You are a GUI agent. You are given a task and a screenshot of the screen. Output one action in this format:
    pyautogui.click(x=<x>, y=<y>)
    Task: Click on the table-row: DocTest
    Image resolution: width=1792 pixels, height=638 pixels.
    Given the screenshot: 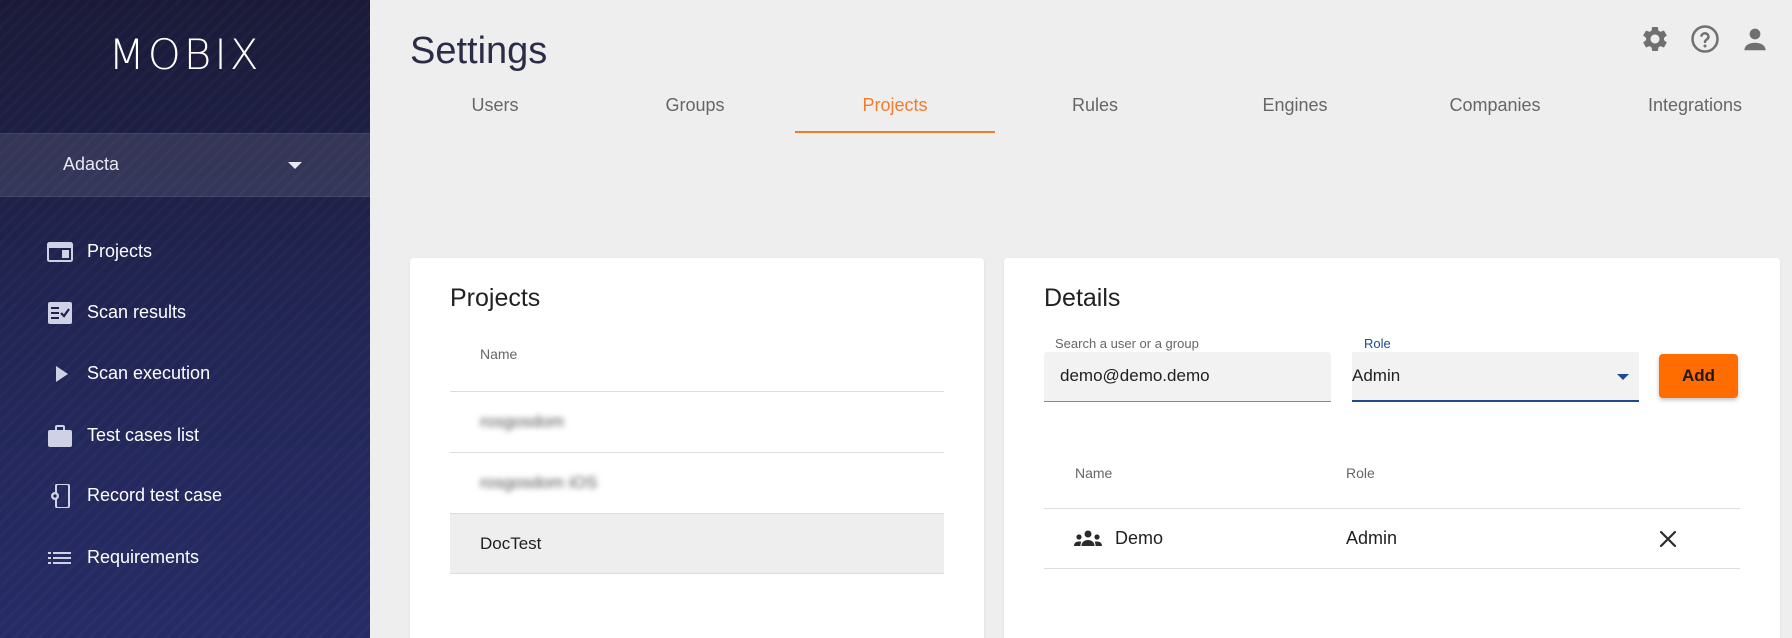 What is the action you would take?
    pyautogui.click(x=697, y=543)
    